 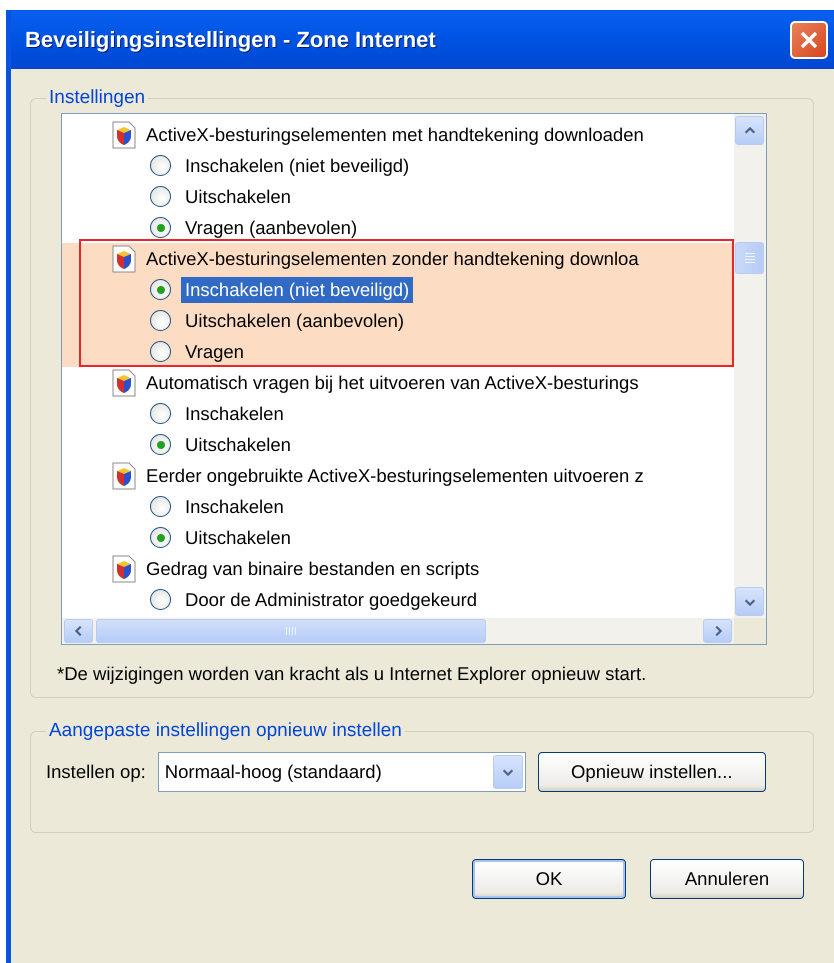 What do you see at coordinates (395, 135) in the screenshot?
I see `setting-title: ActiveX-besturingselementen met handtekening downloaden` at bounding box center [395, 135].